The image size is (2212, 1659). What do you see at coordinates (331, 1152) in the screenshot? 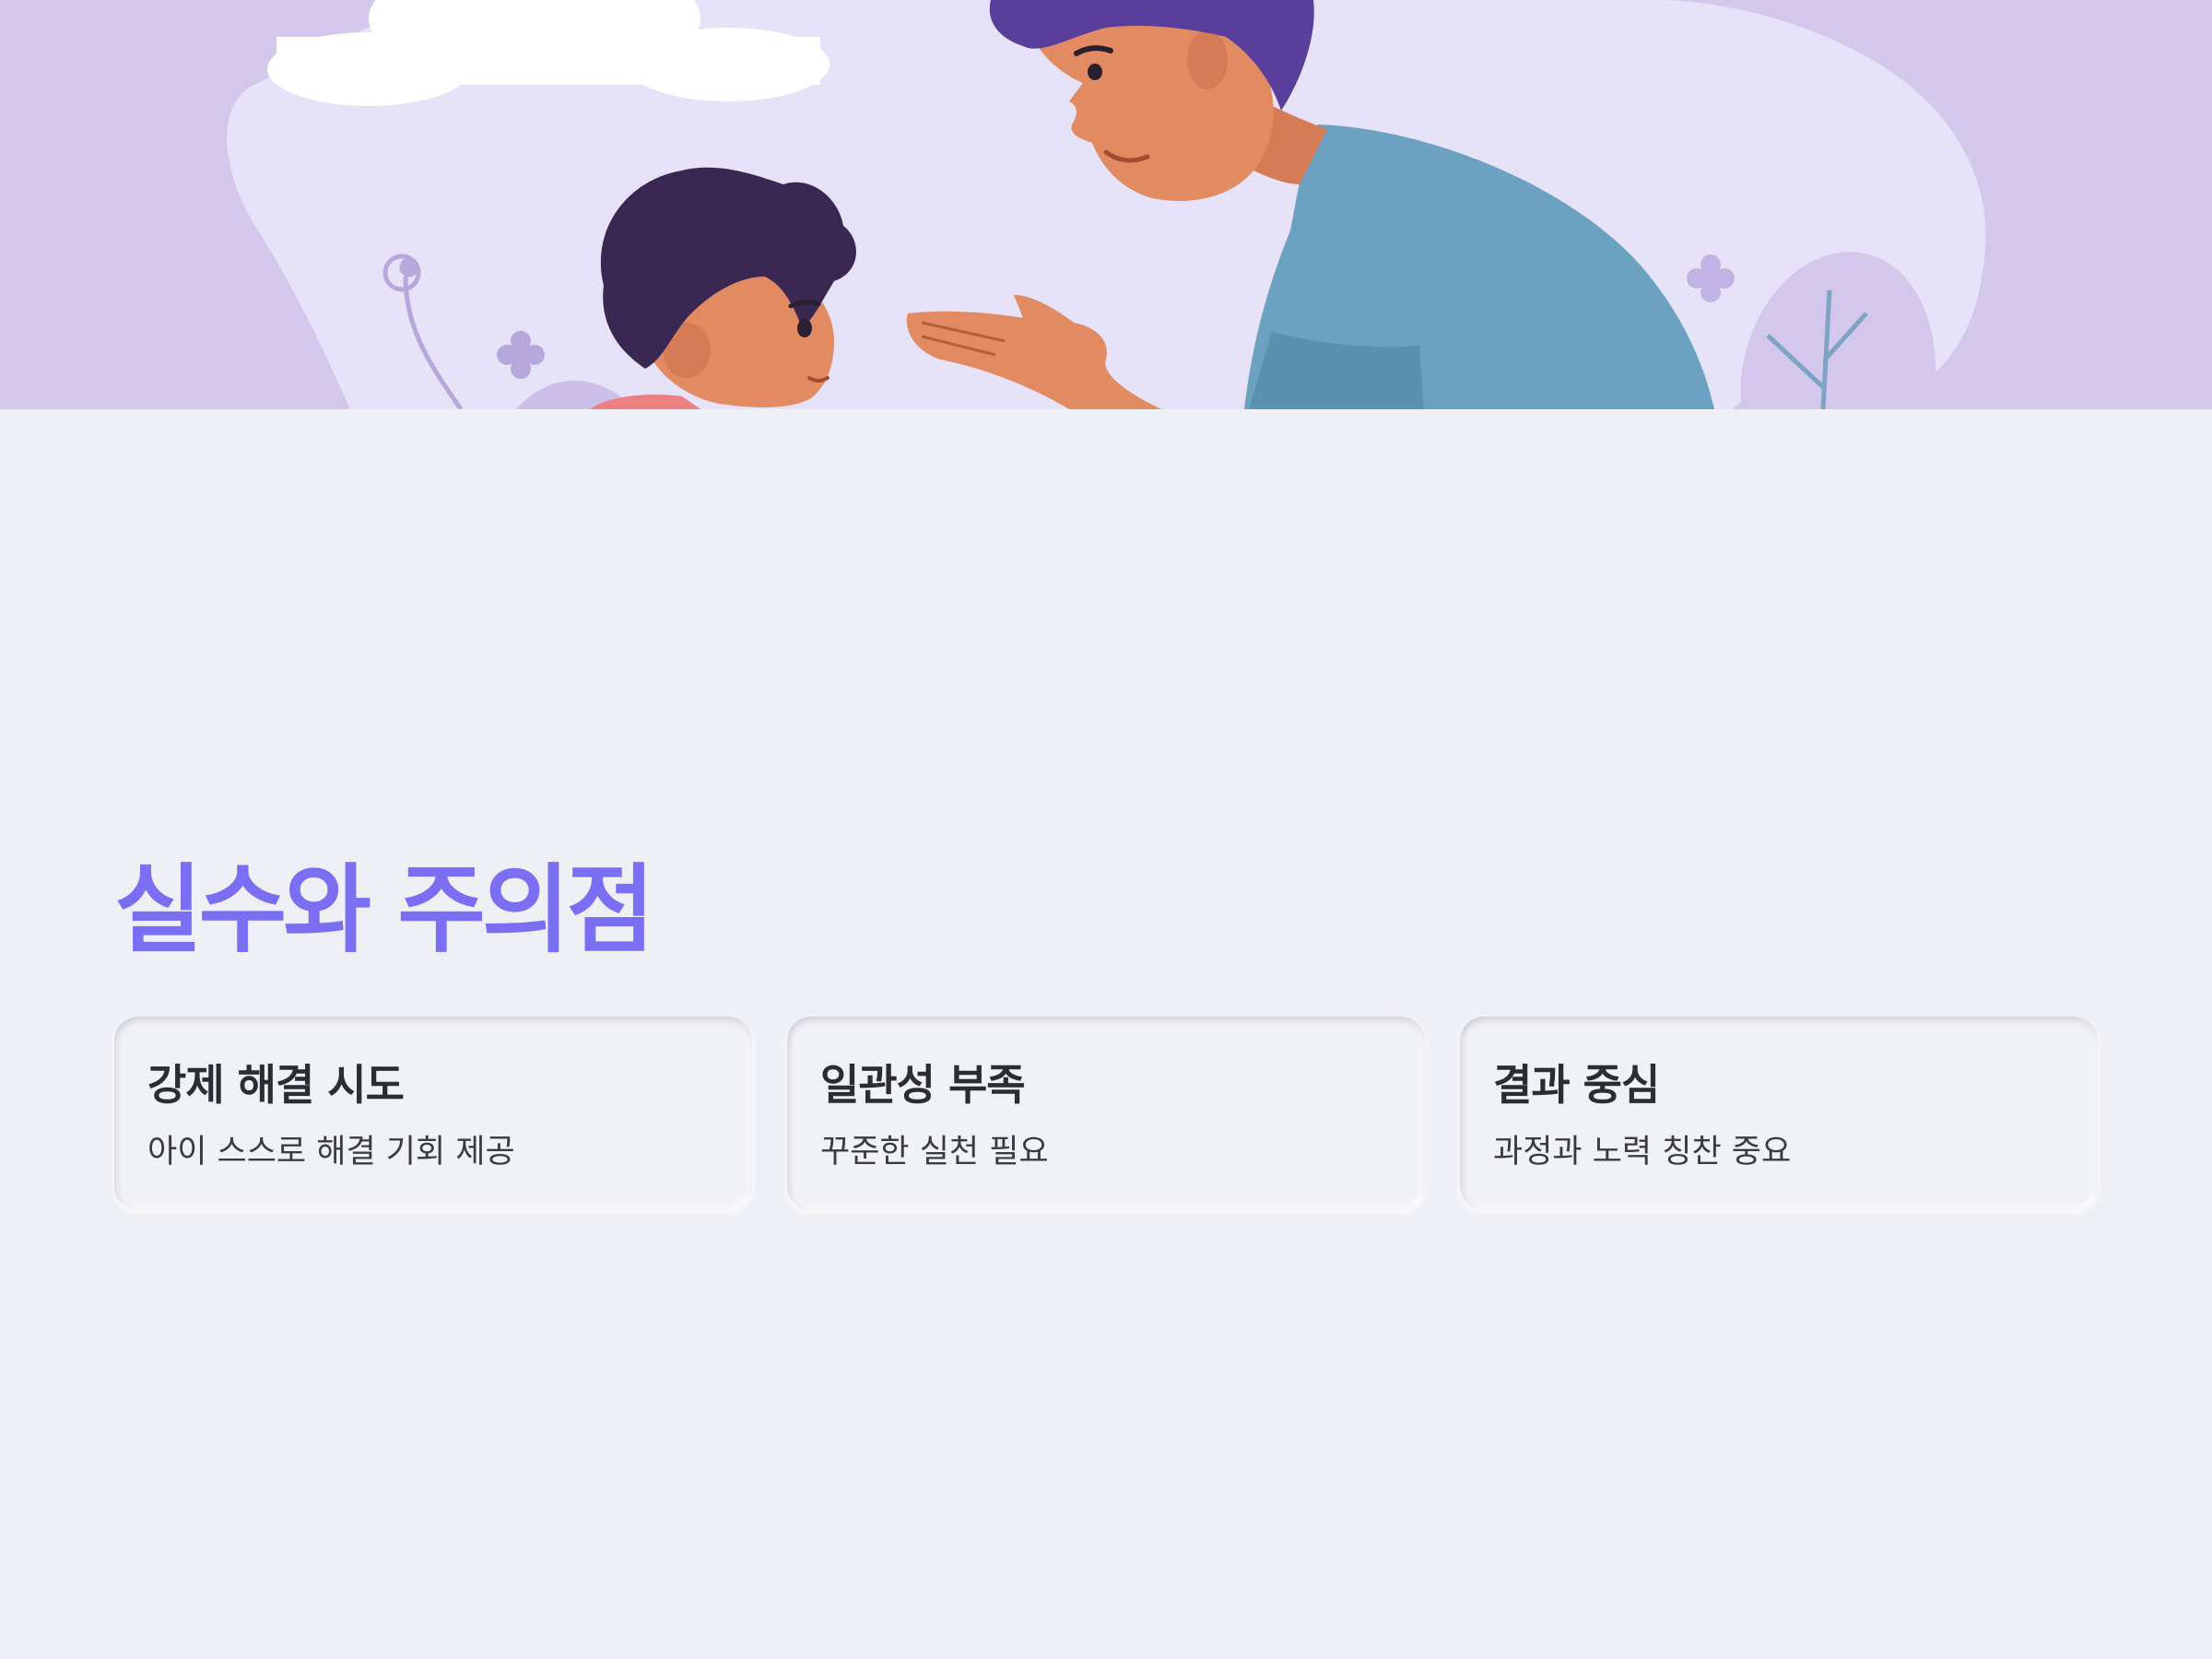
I see `card-description: 아이 스스로 해결 기회 제공` at bounding box center [331, 1152].